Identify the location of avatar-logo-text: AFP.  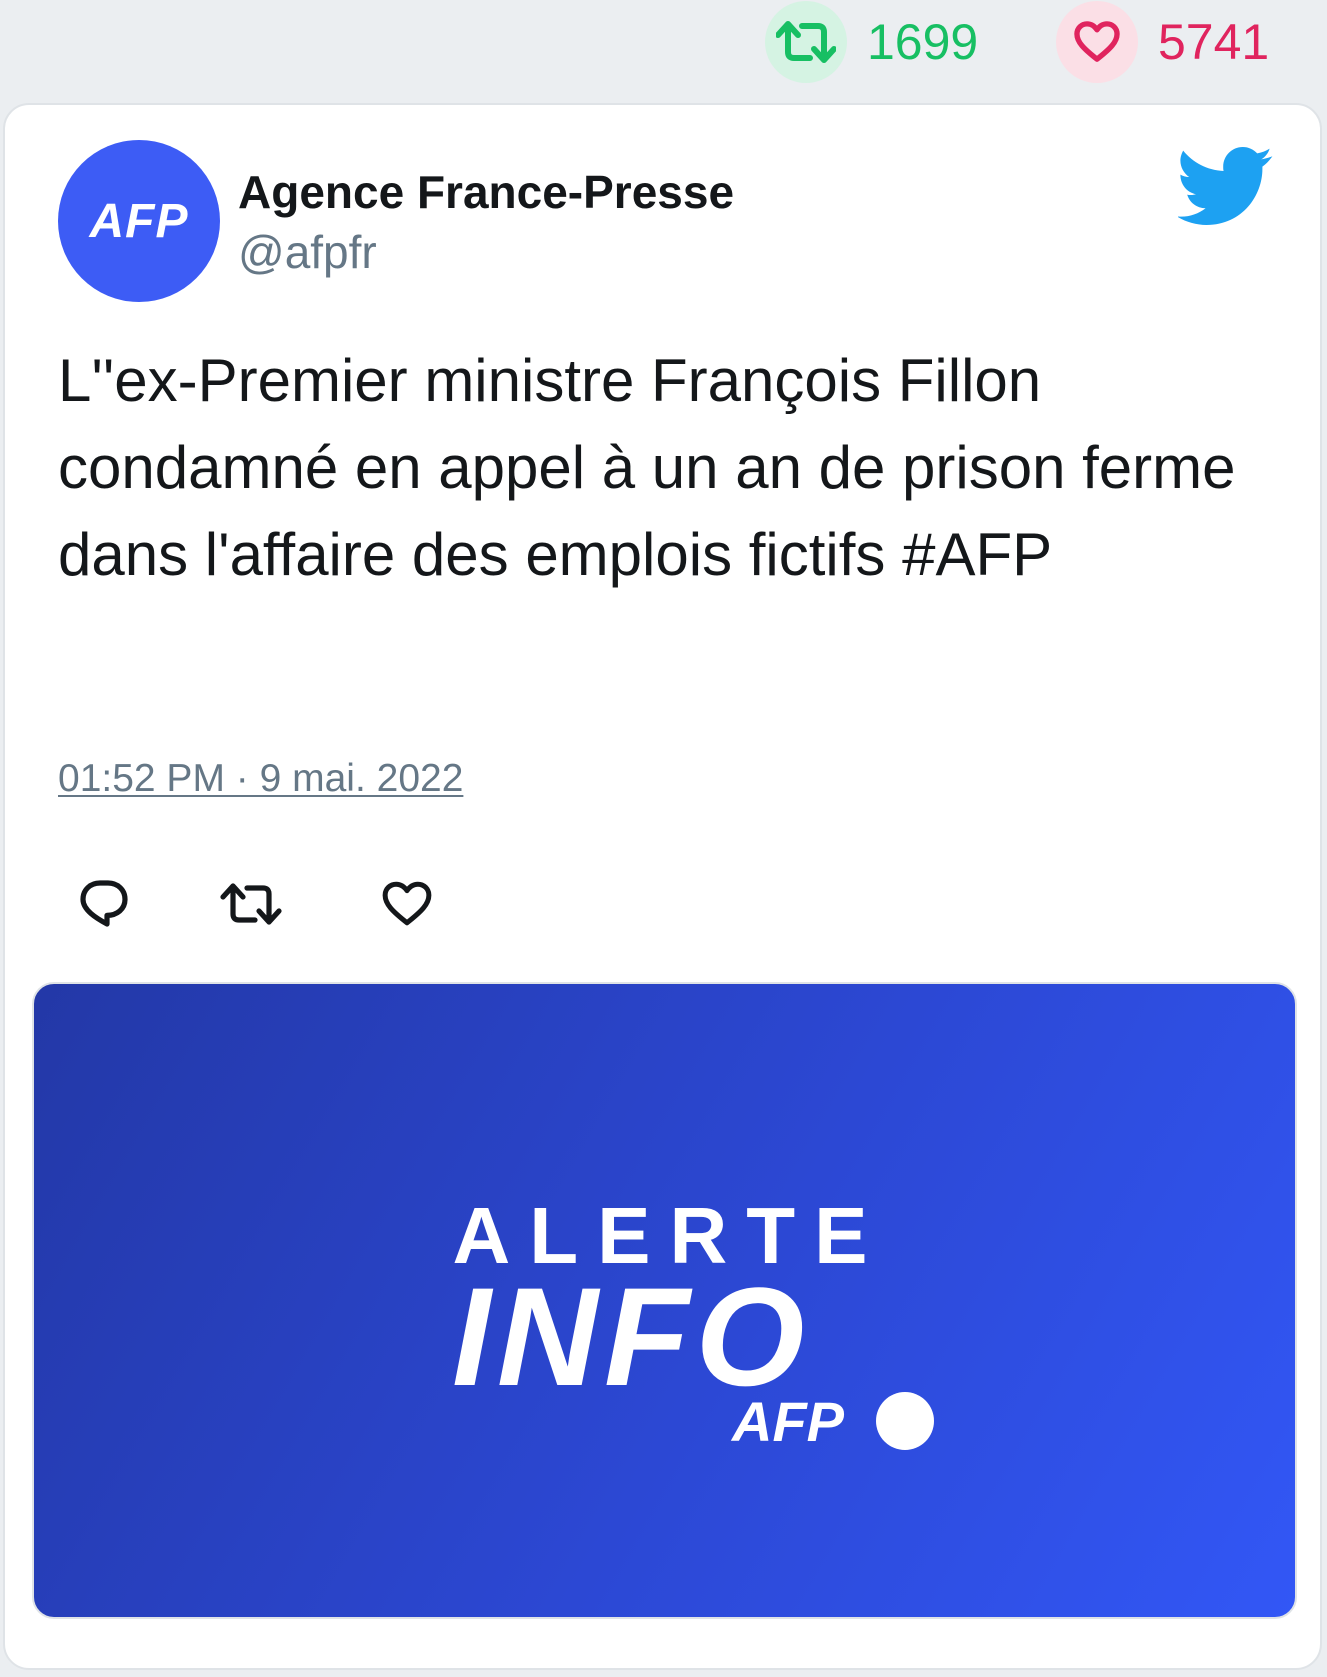
(139, 221).